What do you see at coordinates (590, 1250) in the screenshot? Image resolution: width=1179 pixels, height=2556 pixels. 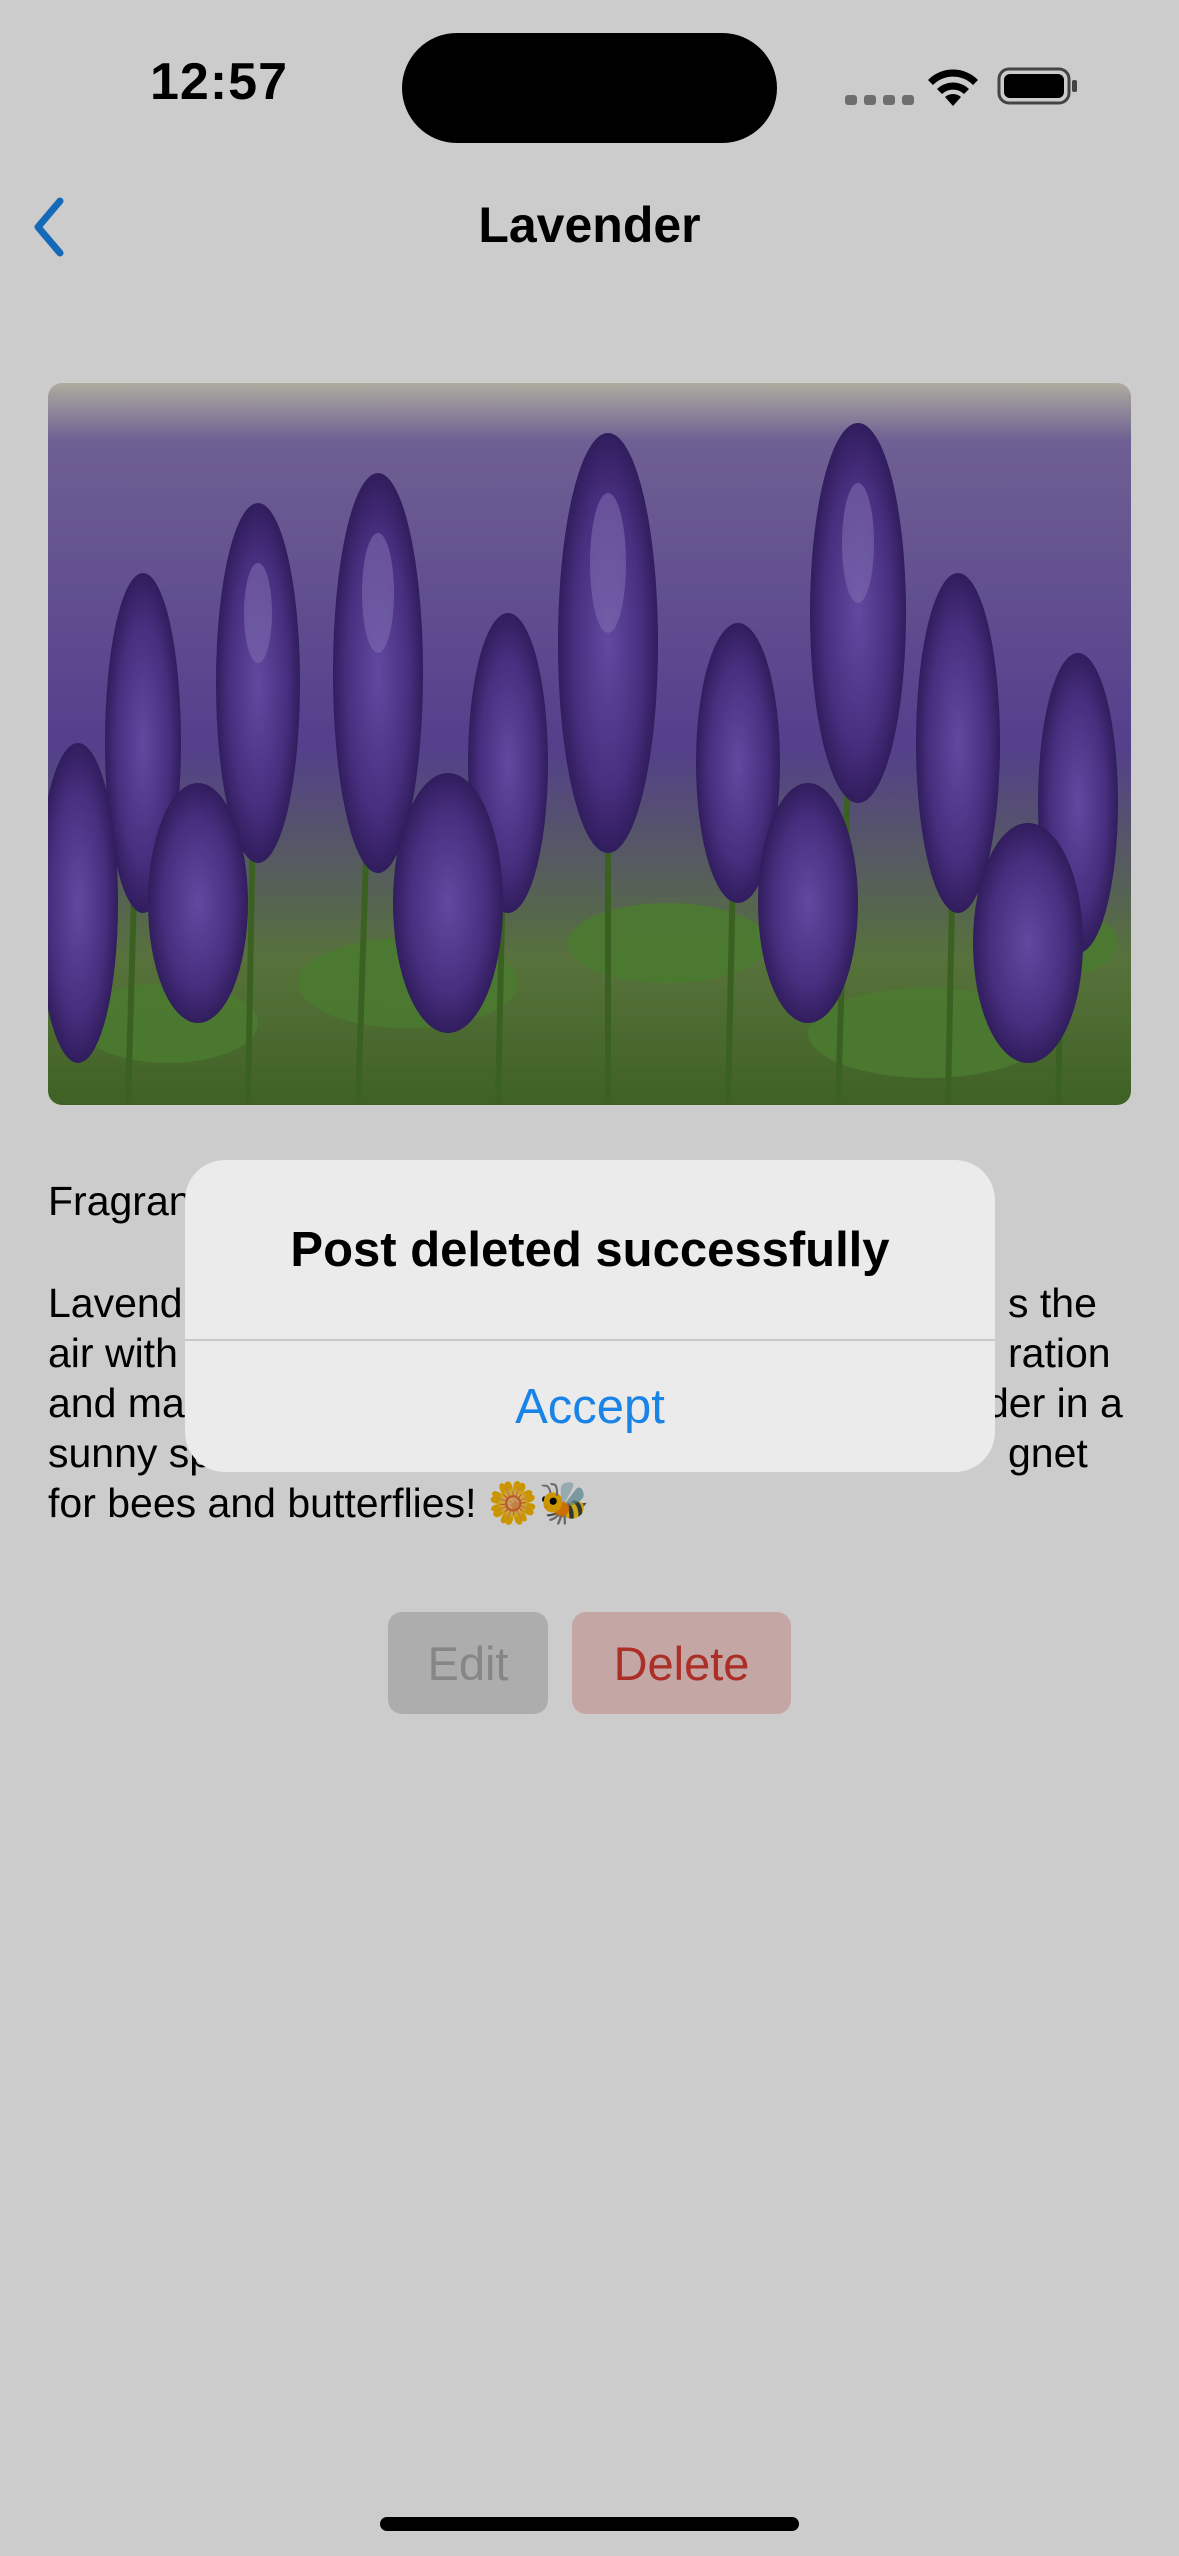 I see `alert-title: Post deleted successfully` at bounding box center [590, 1250].